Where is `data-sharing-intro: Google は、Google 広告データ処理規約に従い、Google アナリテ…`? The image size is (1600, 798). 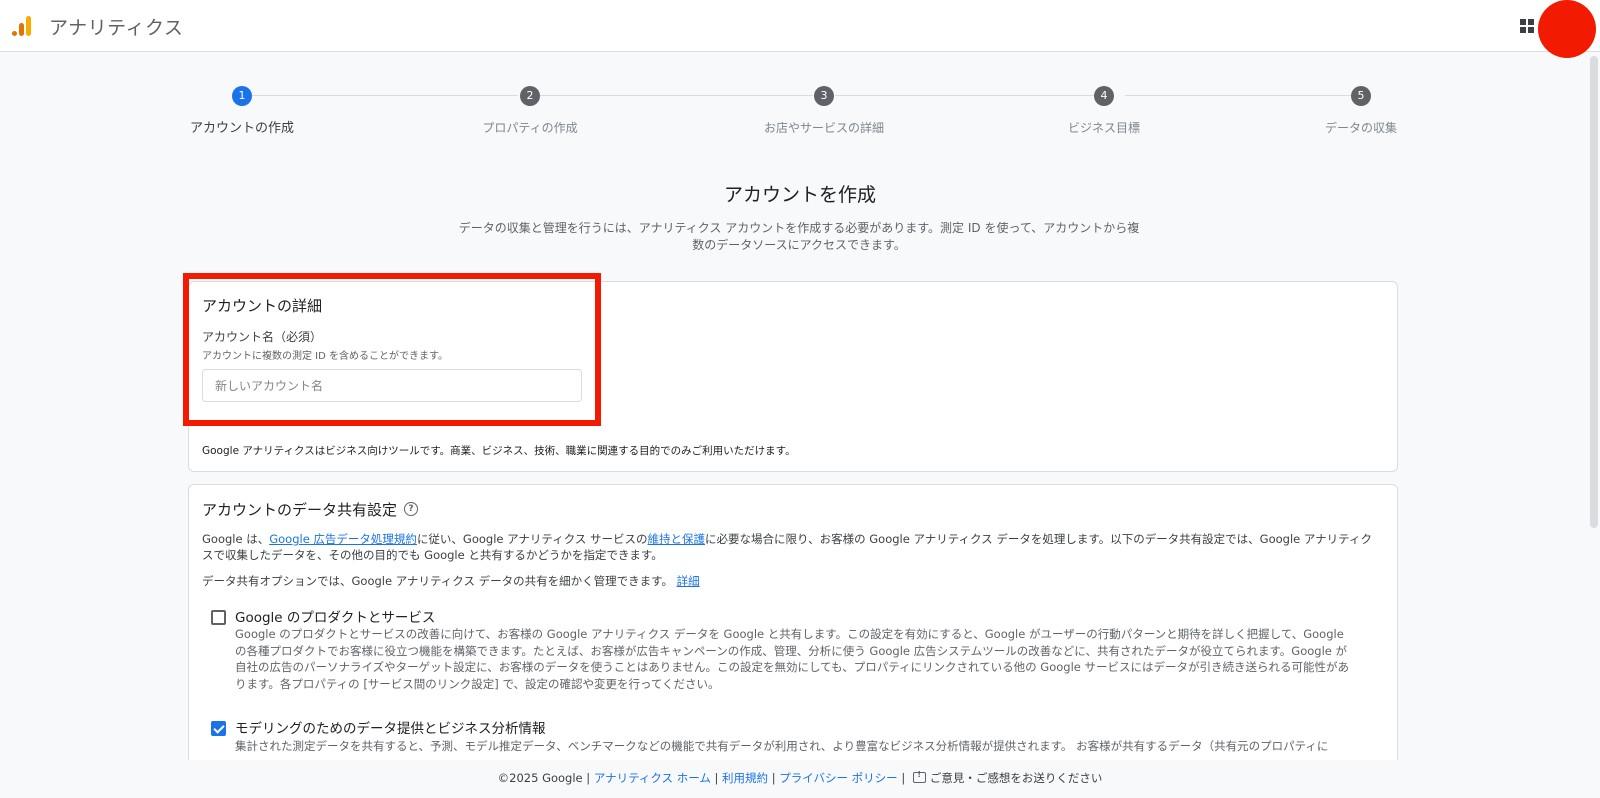
data-sharing-intro: Google は、Google 広告データ処理規約に従い、Google アナリテ… is located at coordinates (792, 547).